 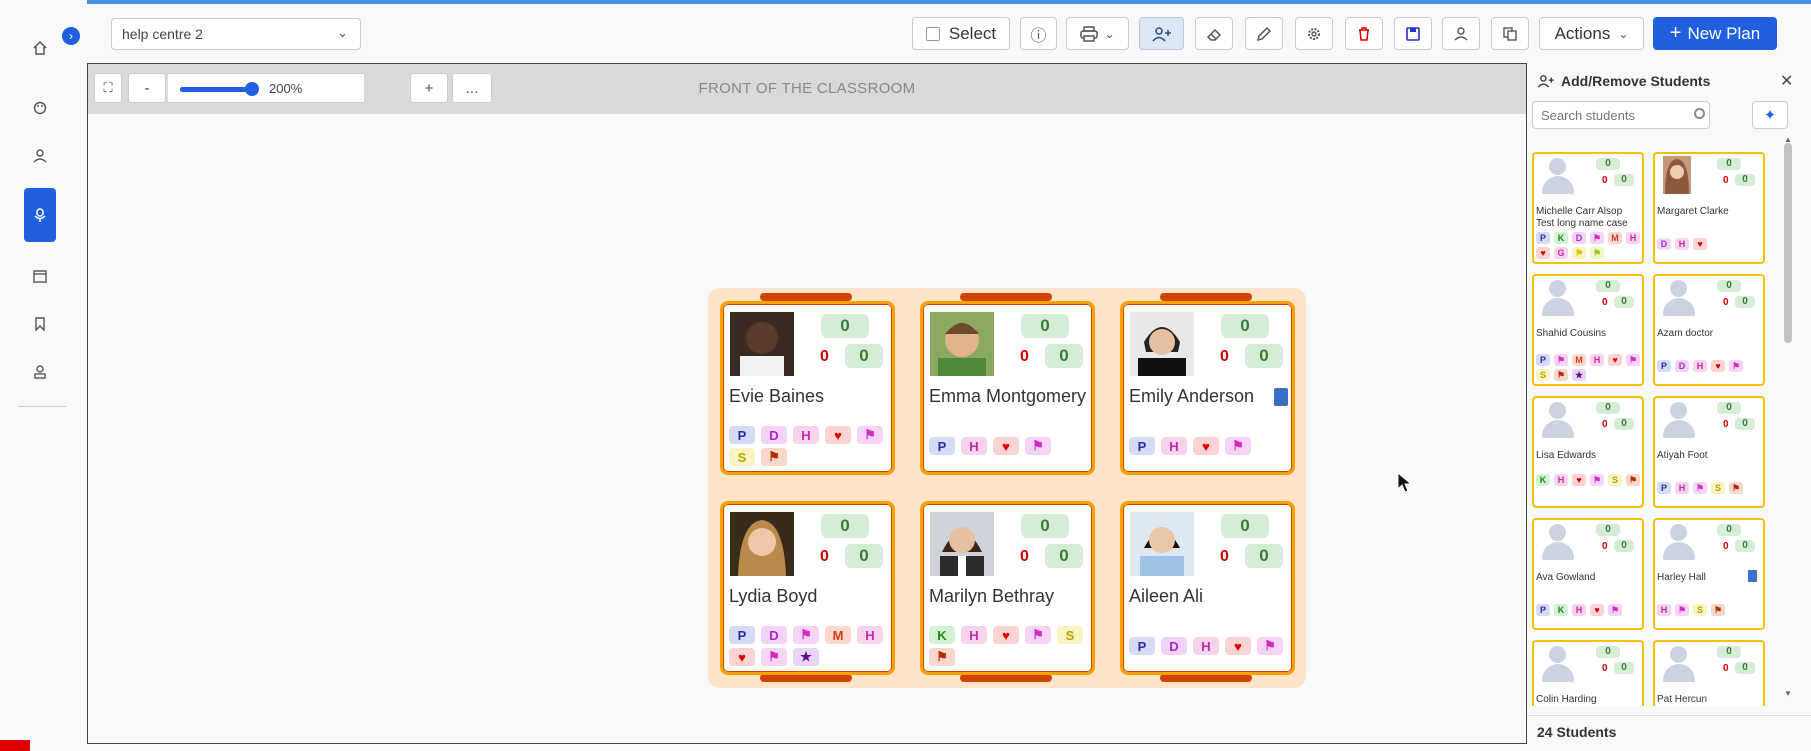 What do you see at coordinates (1007, 388) in the screenshot?
I see `student-desk: 0 0 0 Emma Montgomery P H ♥ ⚑` at bounding box center [1007, 388].